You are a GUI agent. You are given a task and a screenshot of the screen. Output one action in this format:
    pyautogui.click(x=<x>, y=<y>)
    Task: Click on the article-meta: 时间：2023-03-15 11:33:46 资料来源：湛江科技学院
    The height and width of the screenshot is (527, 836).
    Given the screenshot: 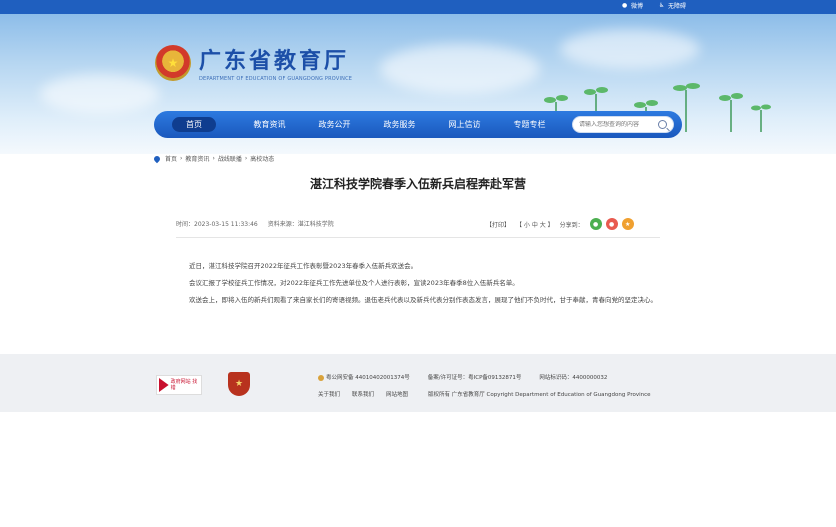 What is the action you would take?
    pyautogui.click(x=255, y=223)
    